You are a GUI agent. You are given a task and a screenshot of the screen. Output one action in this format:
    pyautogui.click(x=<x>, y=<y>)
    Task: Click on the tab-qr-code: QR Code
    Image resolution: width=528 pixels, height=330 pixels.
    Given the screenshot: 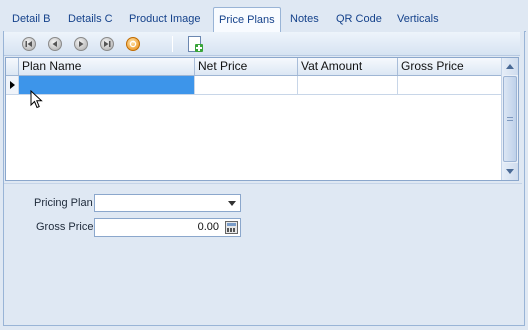 What is the action you would take?
    pyautogui.click(x=356, y=20)
    